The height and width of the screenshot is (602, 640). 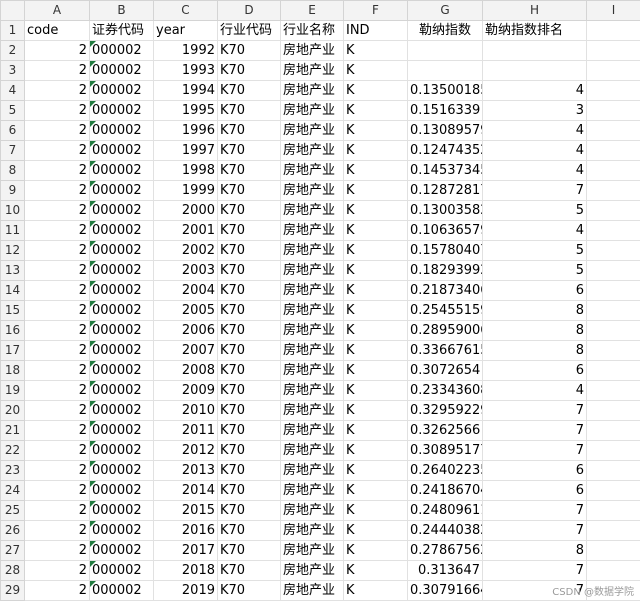 What do you see at coordinates (185, 210) in the screenshot?
I see `cell: 2000` at bounding box center [185, 210].